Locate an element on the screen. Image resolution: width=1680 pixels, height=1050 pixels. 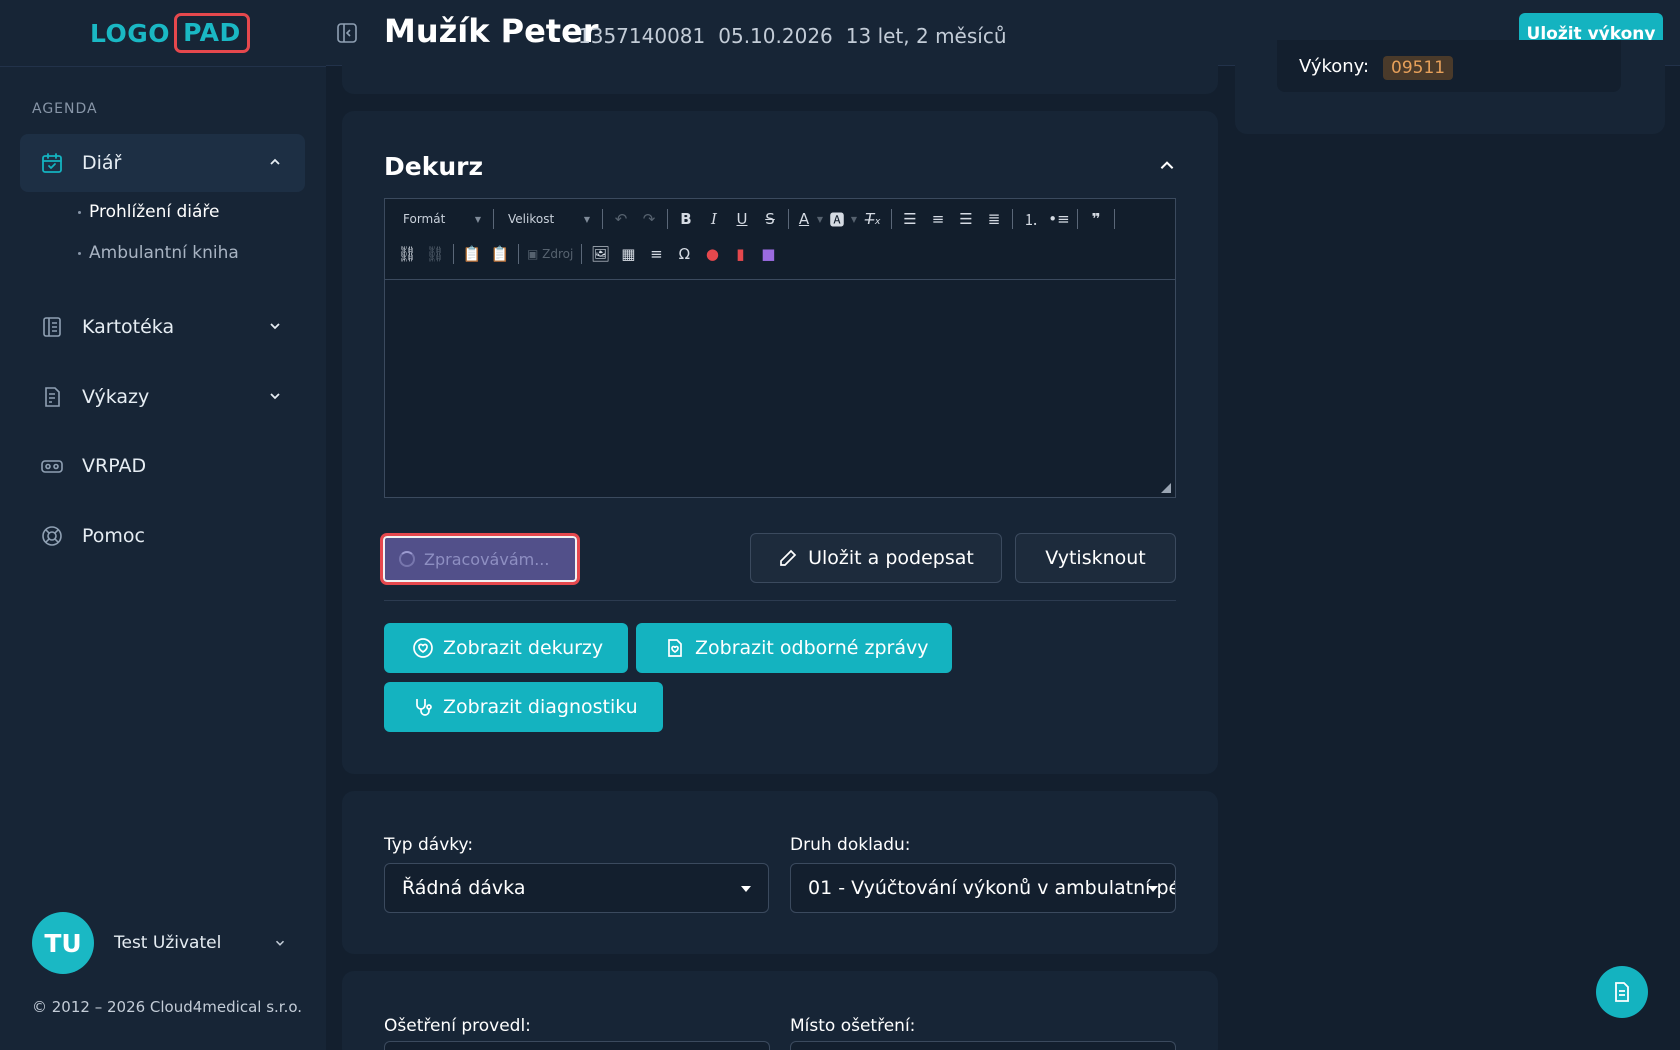
batch-type-select: Řádná dávka is located at coordinates (576, 888).